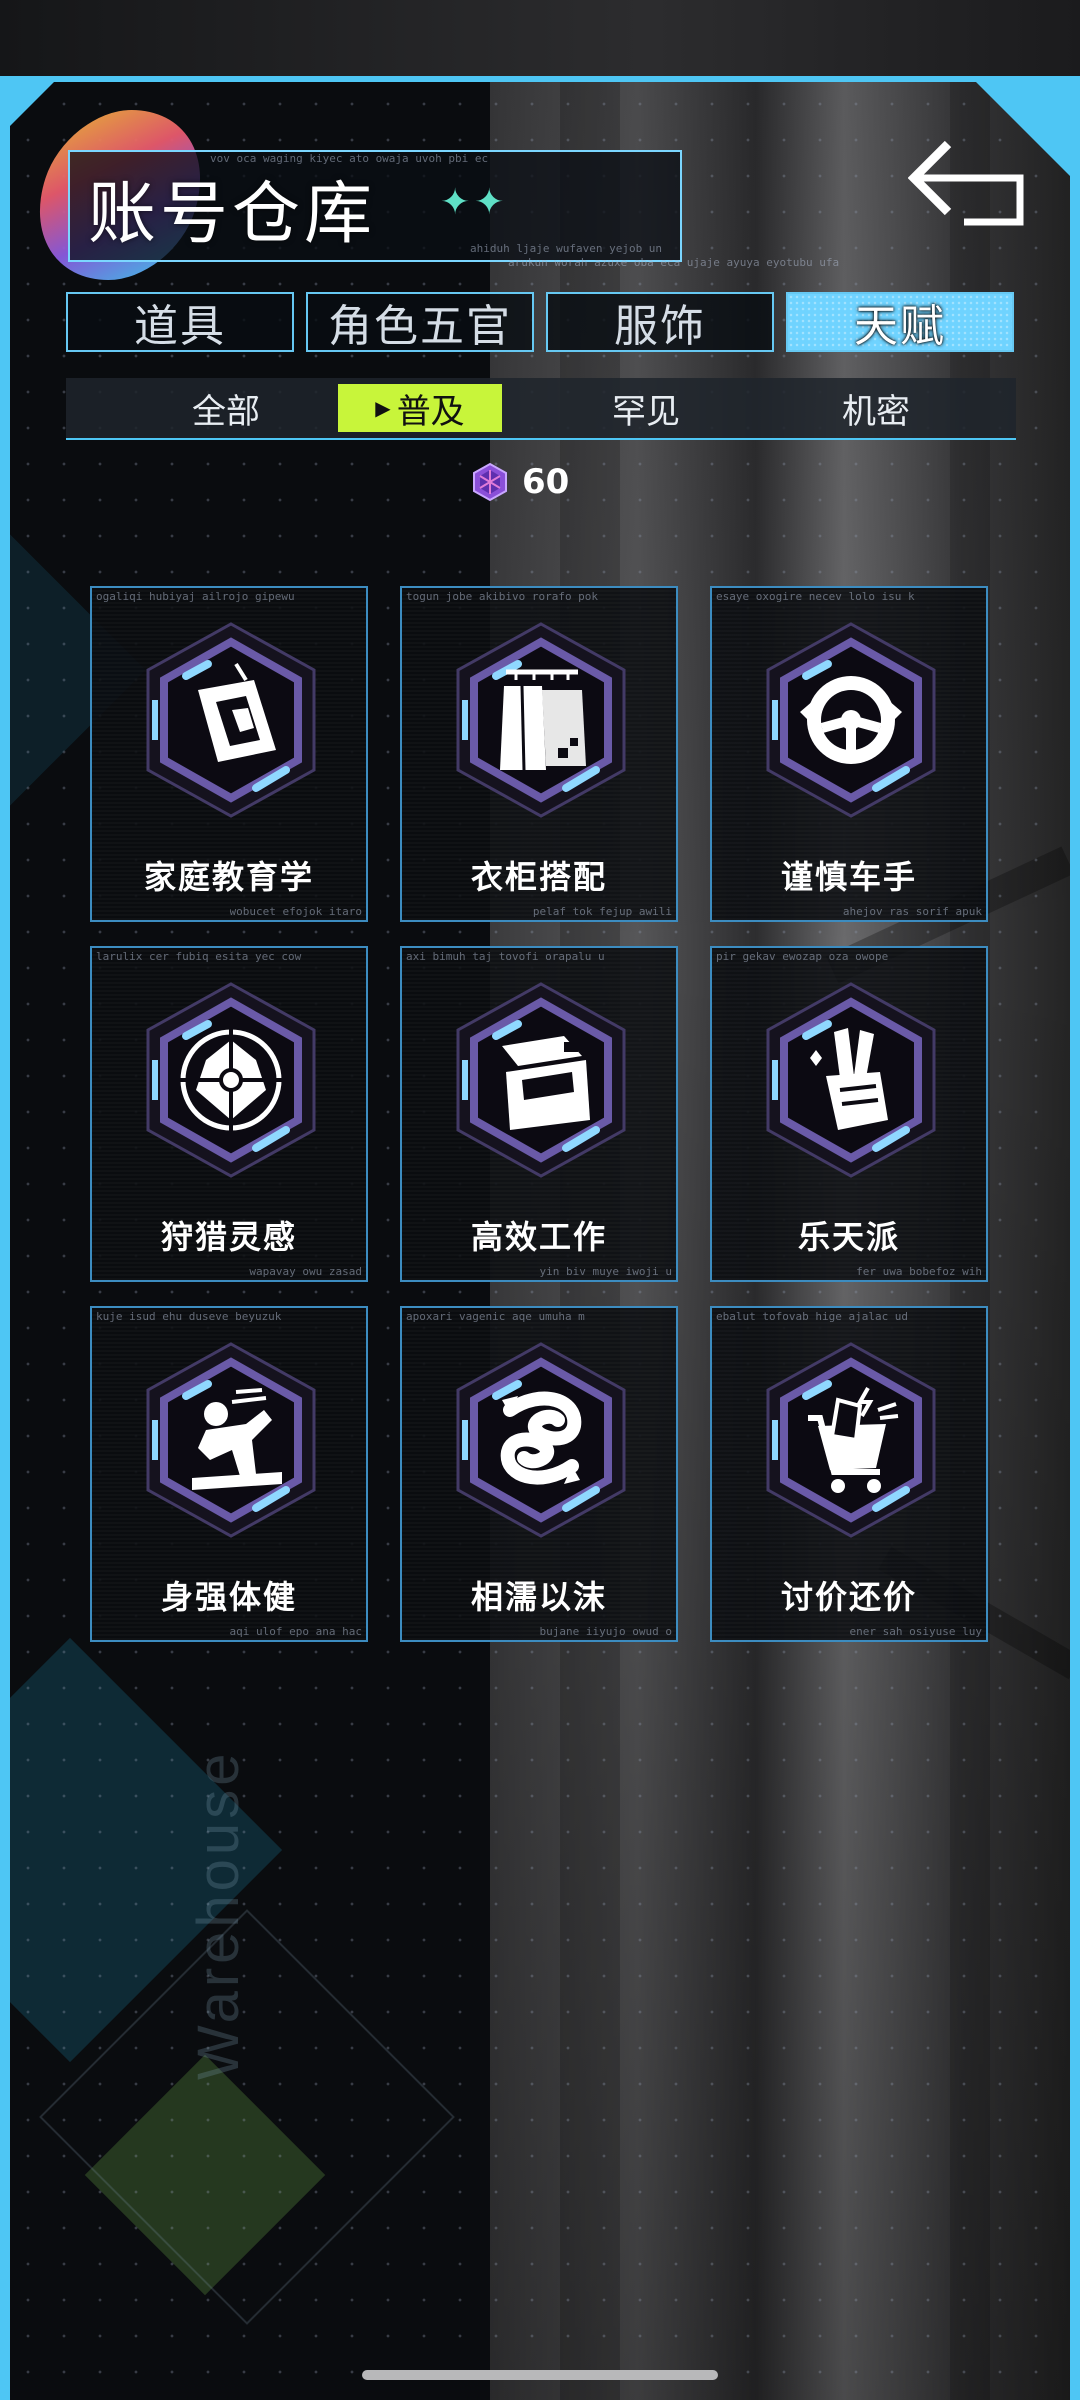  I want to click on currency-display: 60, so click(519, 482).